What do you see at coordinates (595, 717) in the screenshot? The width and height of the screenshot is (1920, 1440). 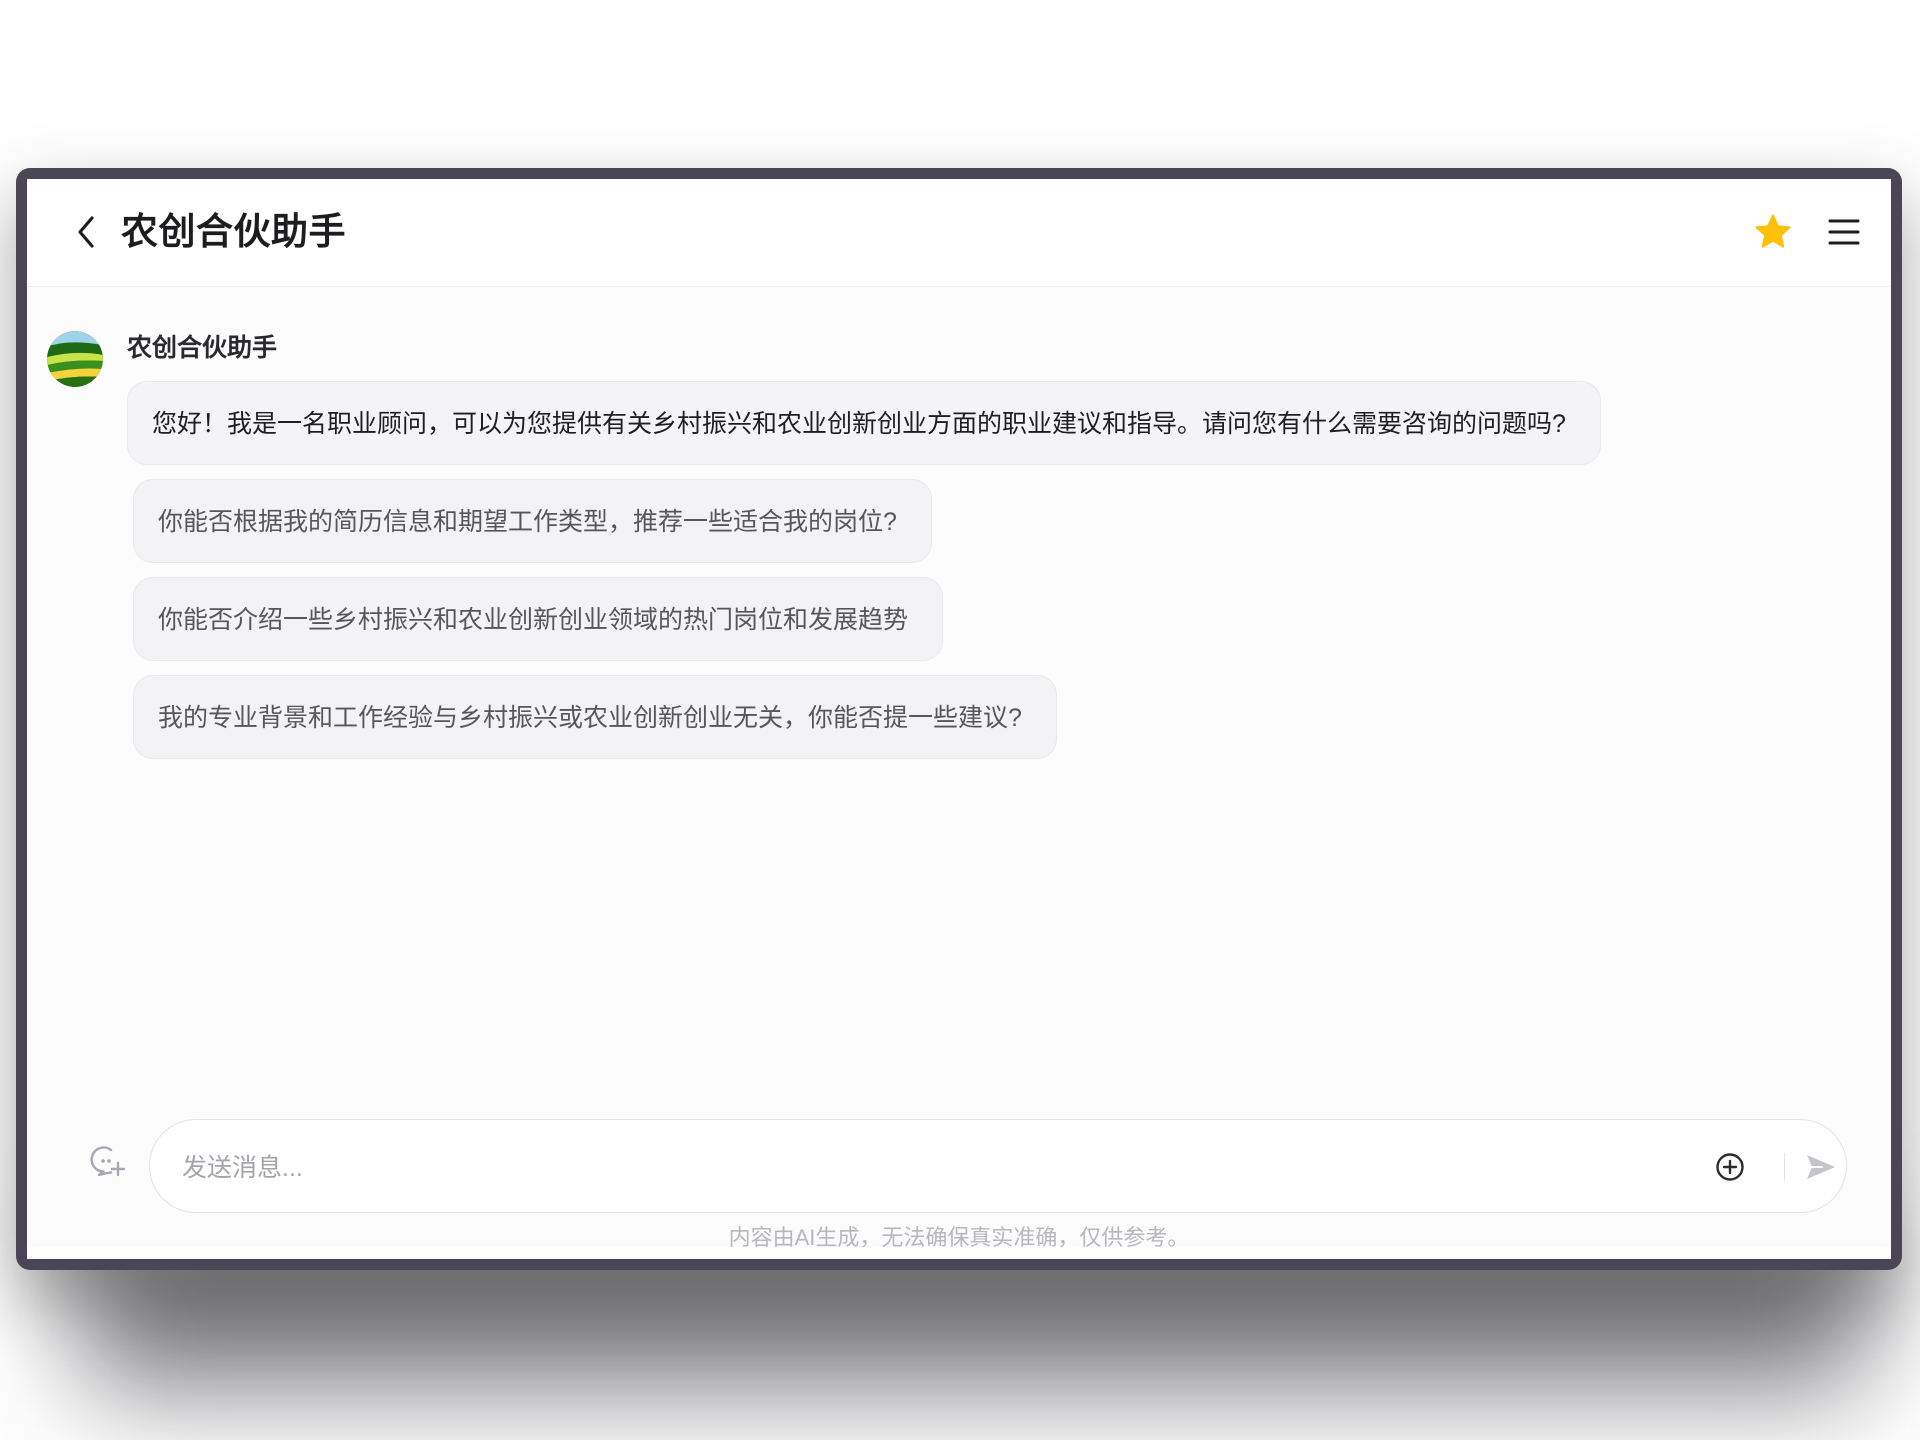 I see `suggested-question: 我的专业背景和工作经验与乡村振兴或农业创新创业无关，你能否提一些建议?` at bounding box center [595, 717].